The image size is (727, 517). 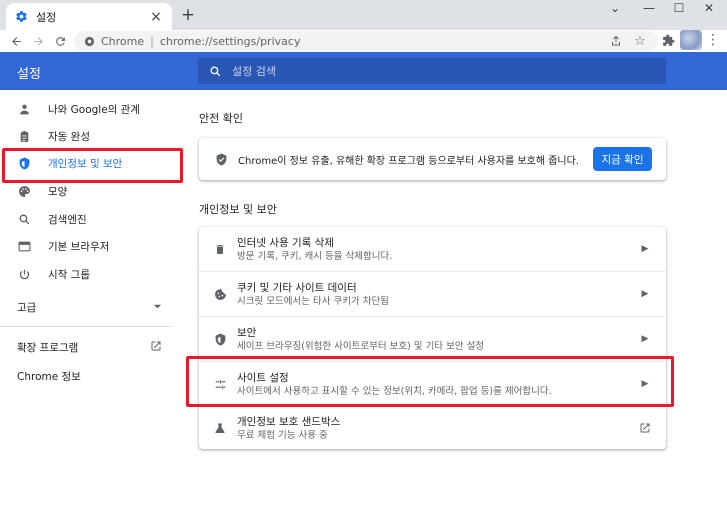 I want to click on settings-search-input, so click(x=432, y=71).